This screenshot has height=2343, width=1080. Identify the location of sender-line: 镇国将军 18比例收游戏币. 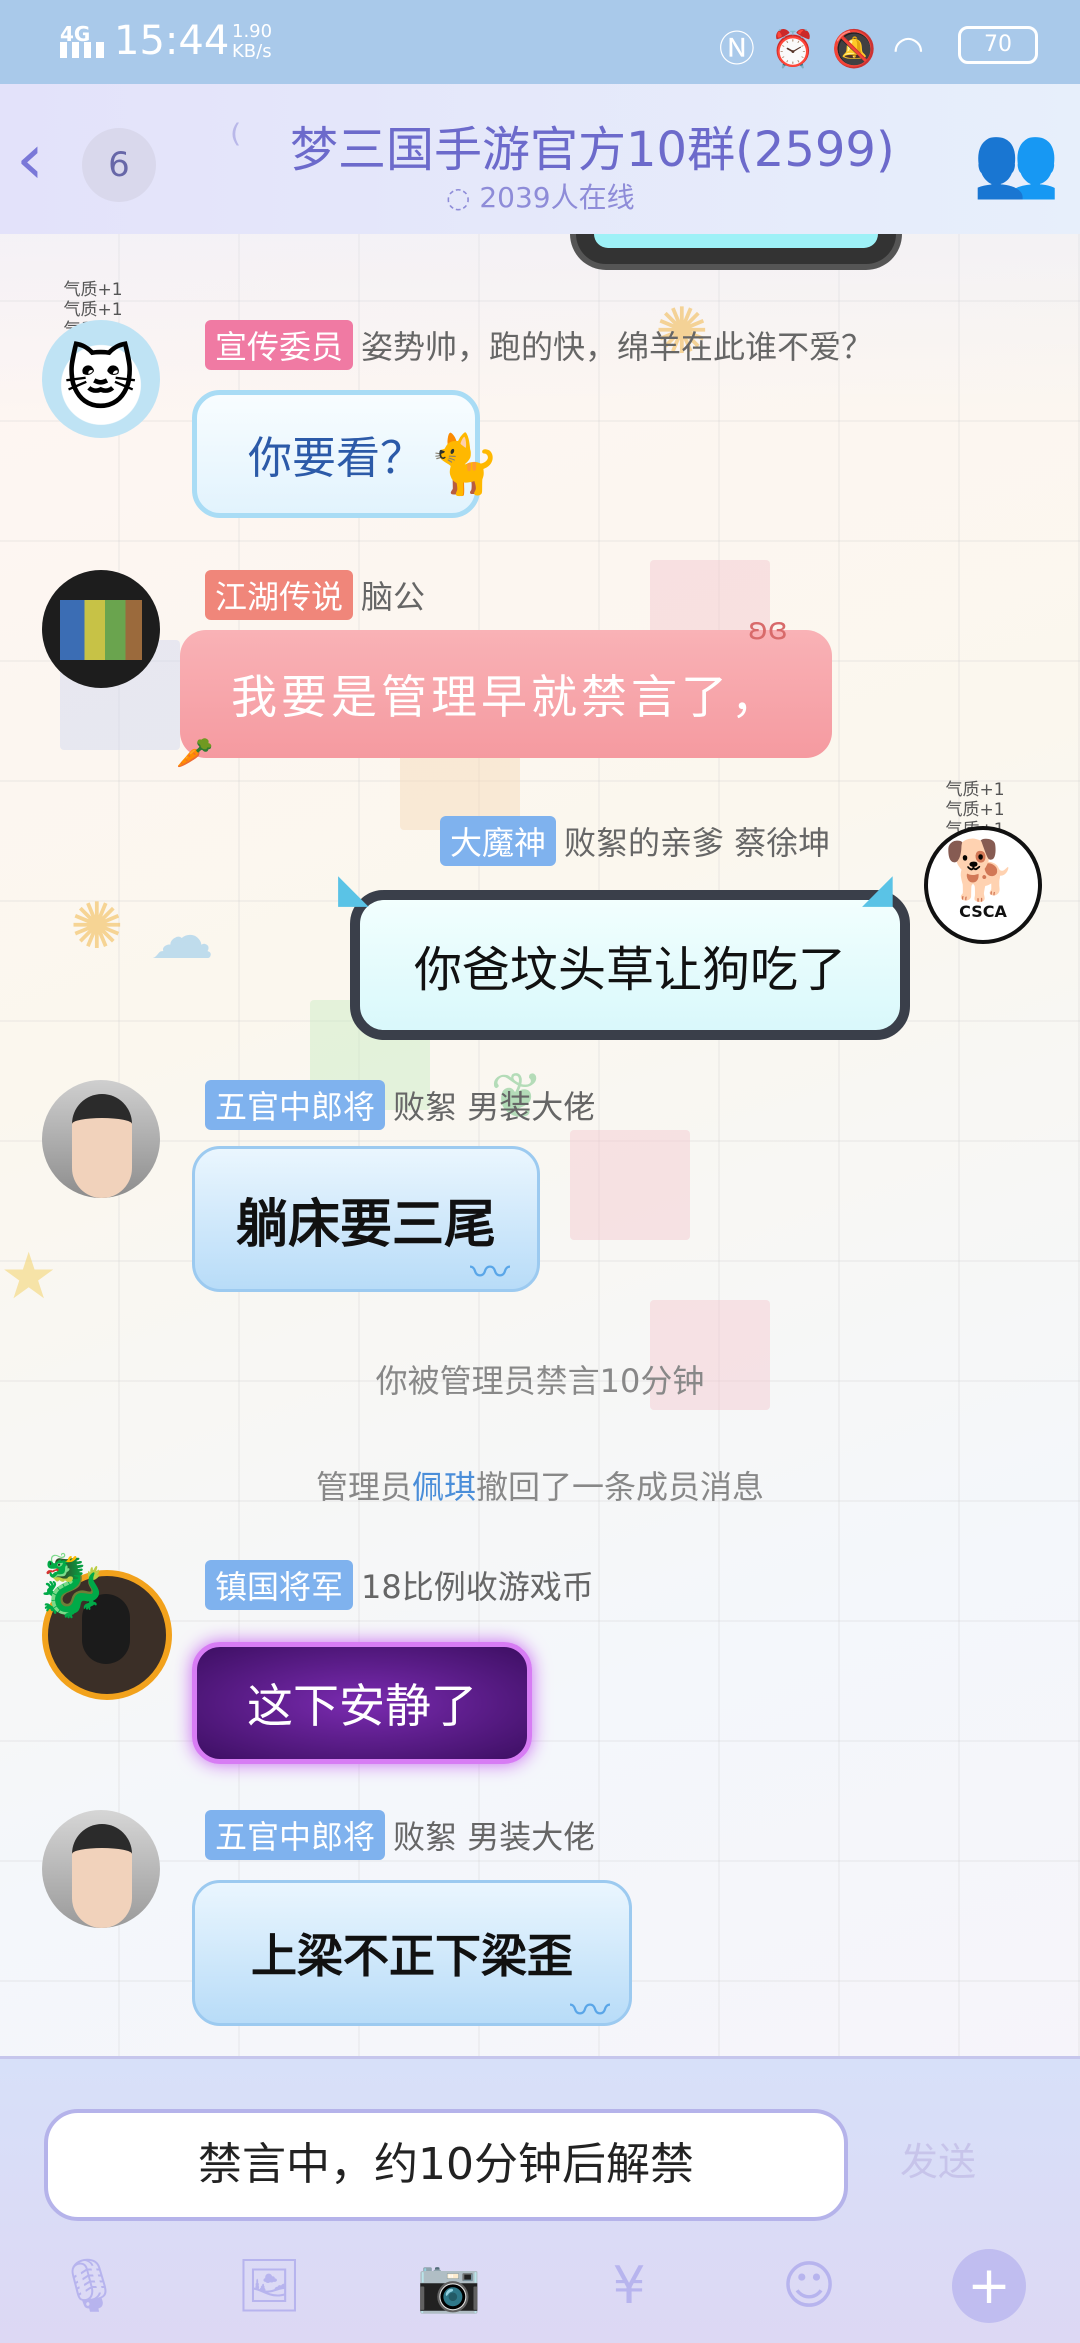
(399, 1585).